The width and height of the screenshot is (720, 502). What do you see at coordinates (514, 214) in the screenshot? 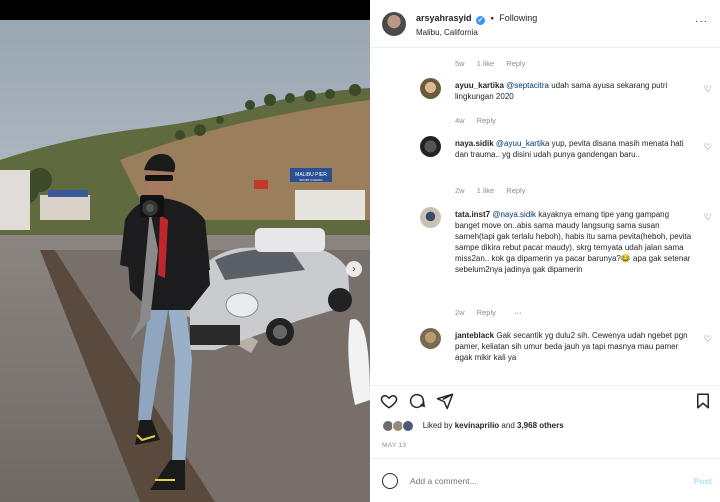
I see `comment-mention: @naya.sidik` at bounding box center [514, 214].